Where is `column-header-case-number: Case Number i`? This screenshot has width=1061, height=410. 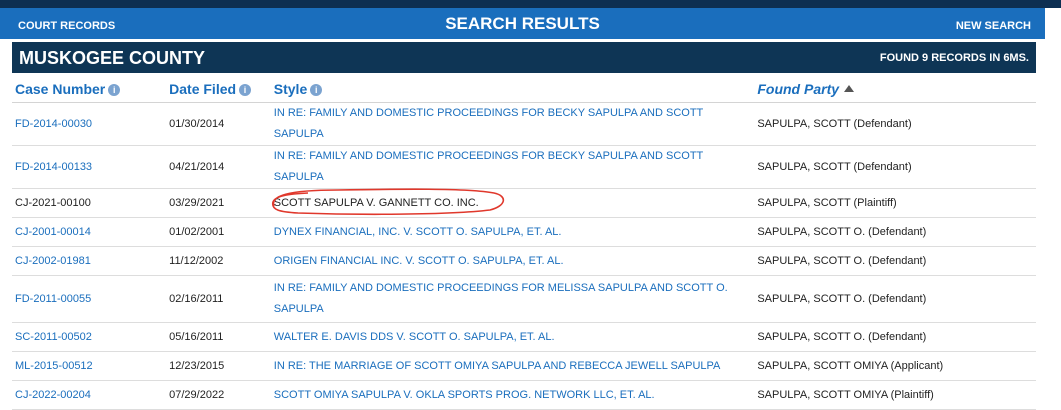
column-header-case-number: Case Number i is located at coordinates (89, 89).